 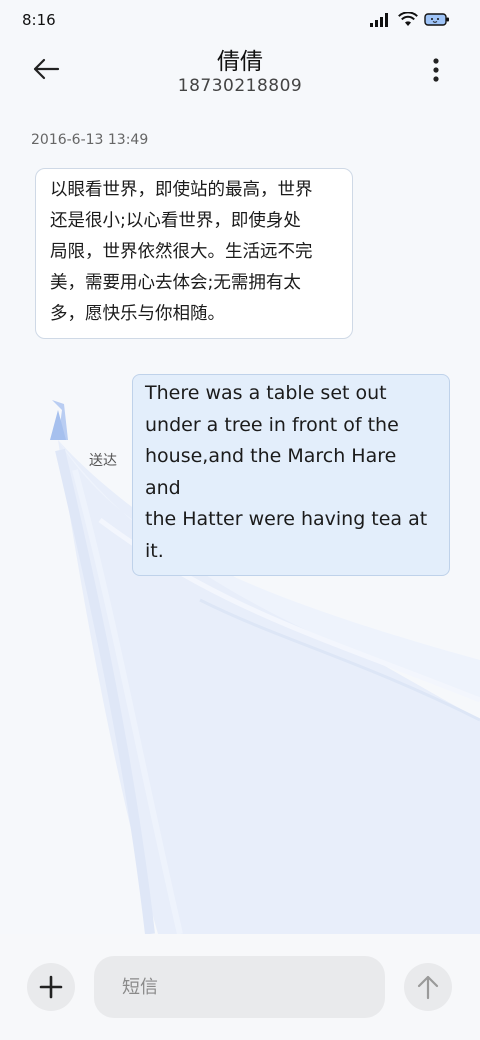 I want to click on message-line: 美，需要用心去体会;无需拥有太, so click(x=175, y=283).